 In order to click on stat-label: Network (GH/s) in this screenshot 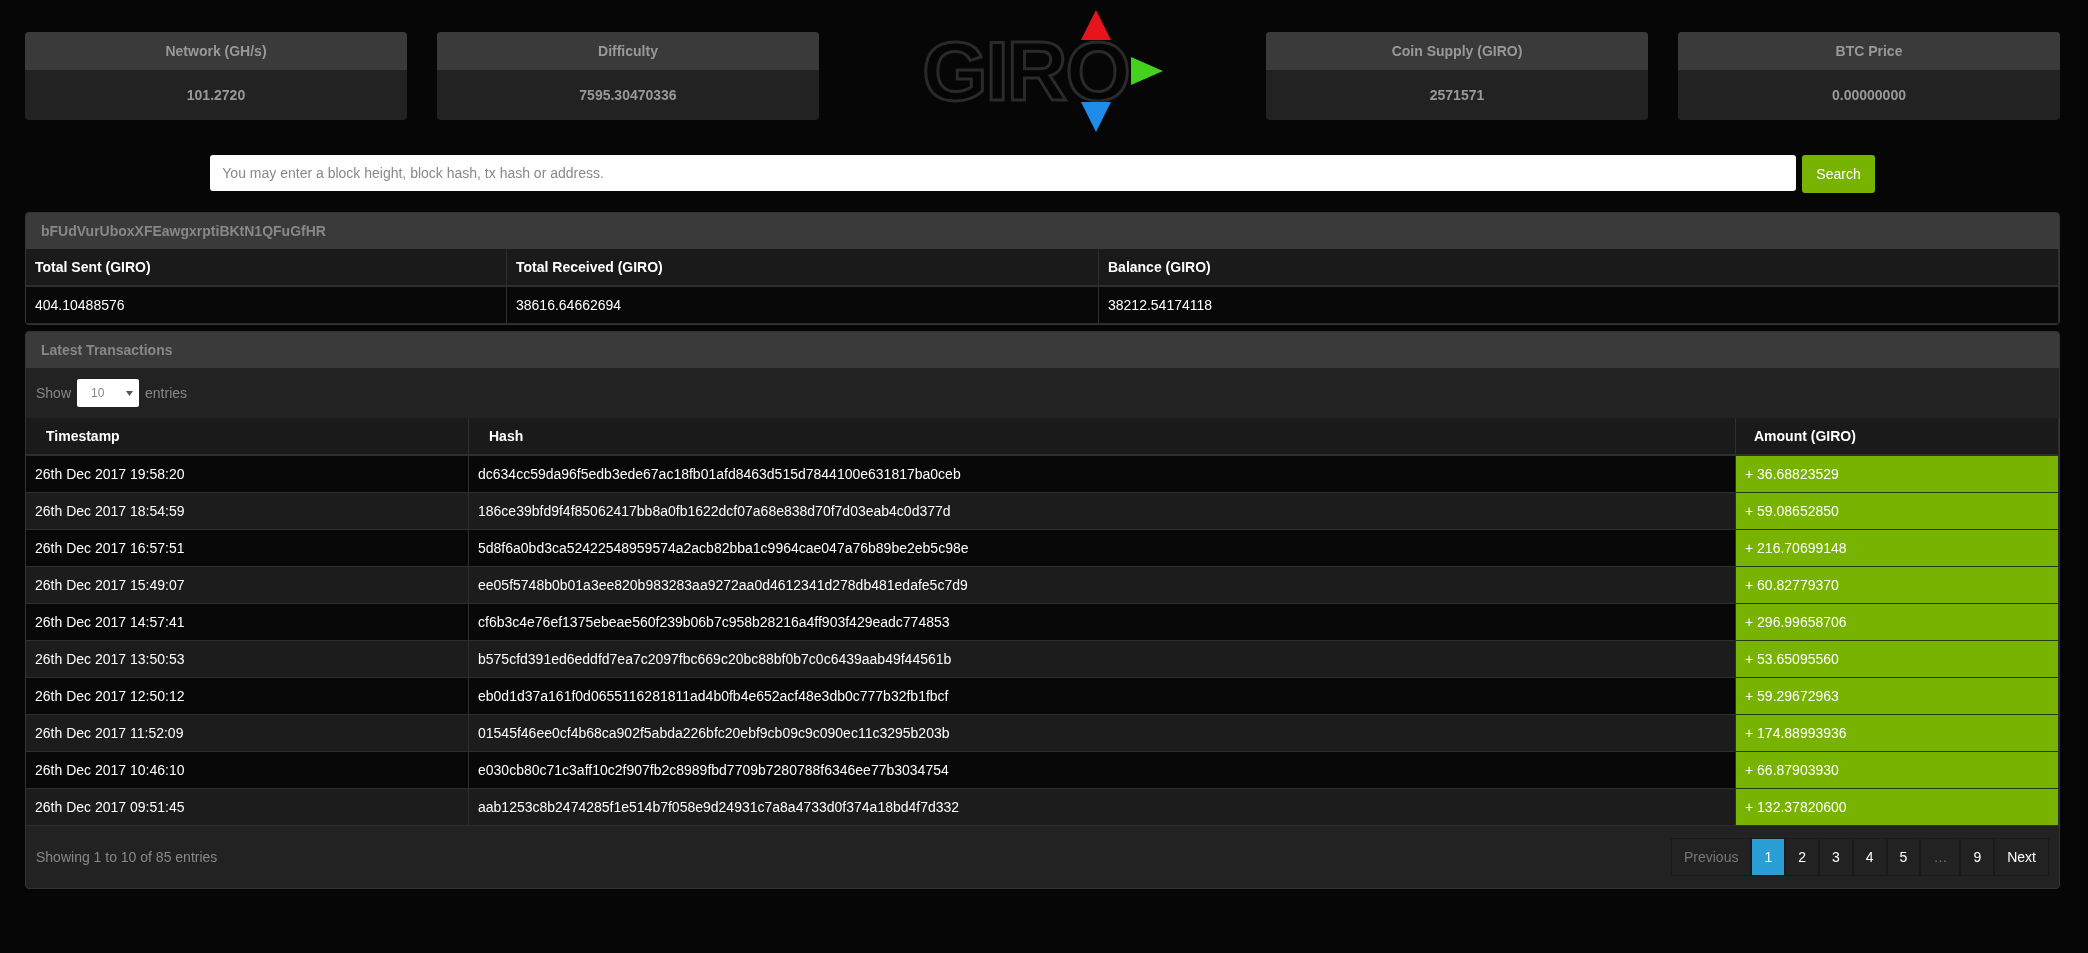, I will do `click(216, 51)`.